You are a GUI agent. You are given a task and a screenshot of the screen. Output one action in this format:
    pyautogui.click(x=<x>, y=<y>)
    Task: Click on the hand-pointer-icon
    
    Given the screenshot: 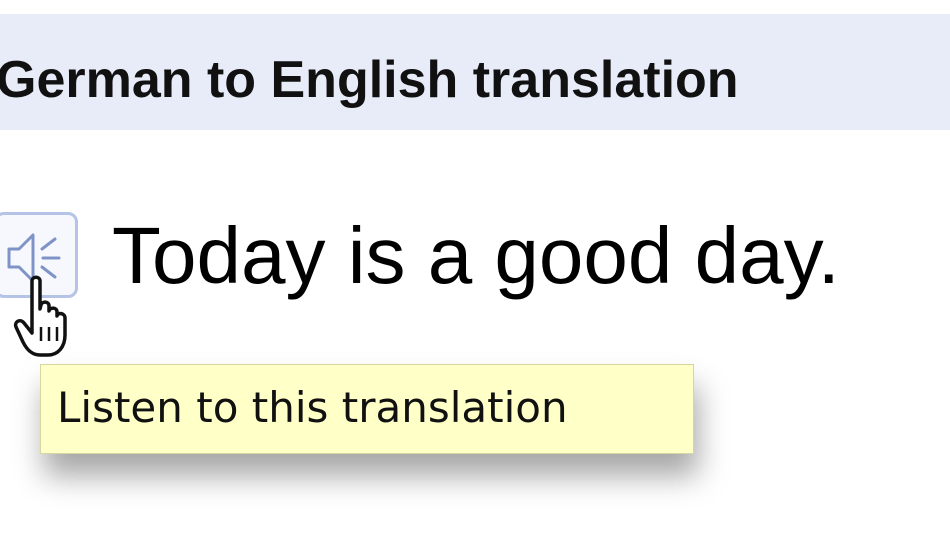 What is the action you would take?
    pyautogui.click(x=40, y=316)
    